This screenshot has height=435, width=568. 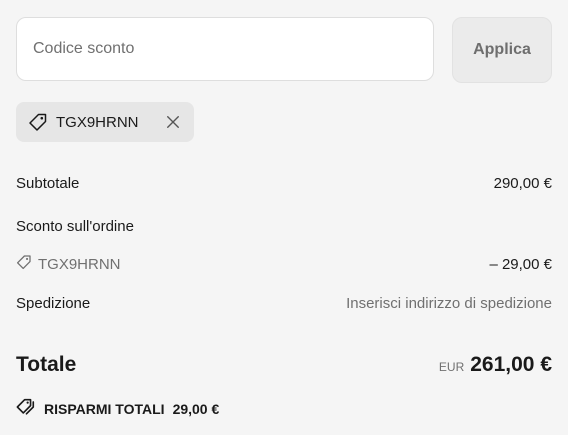 What do you see at coordinates (53, 303) in the screenshot?
I see `shipping-label: Spedizione` at bounding box center [53, 303].